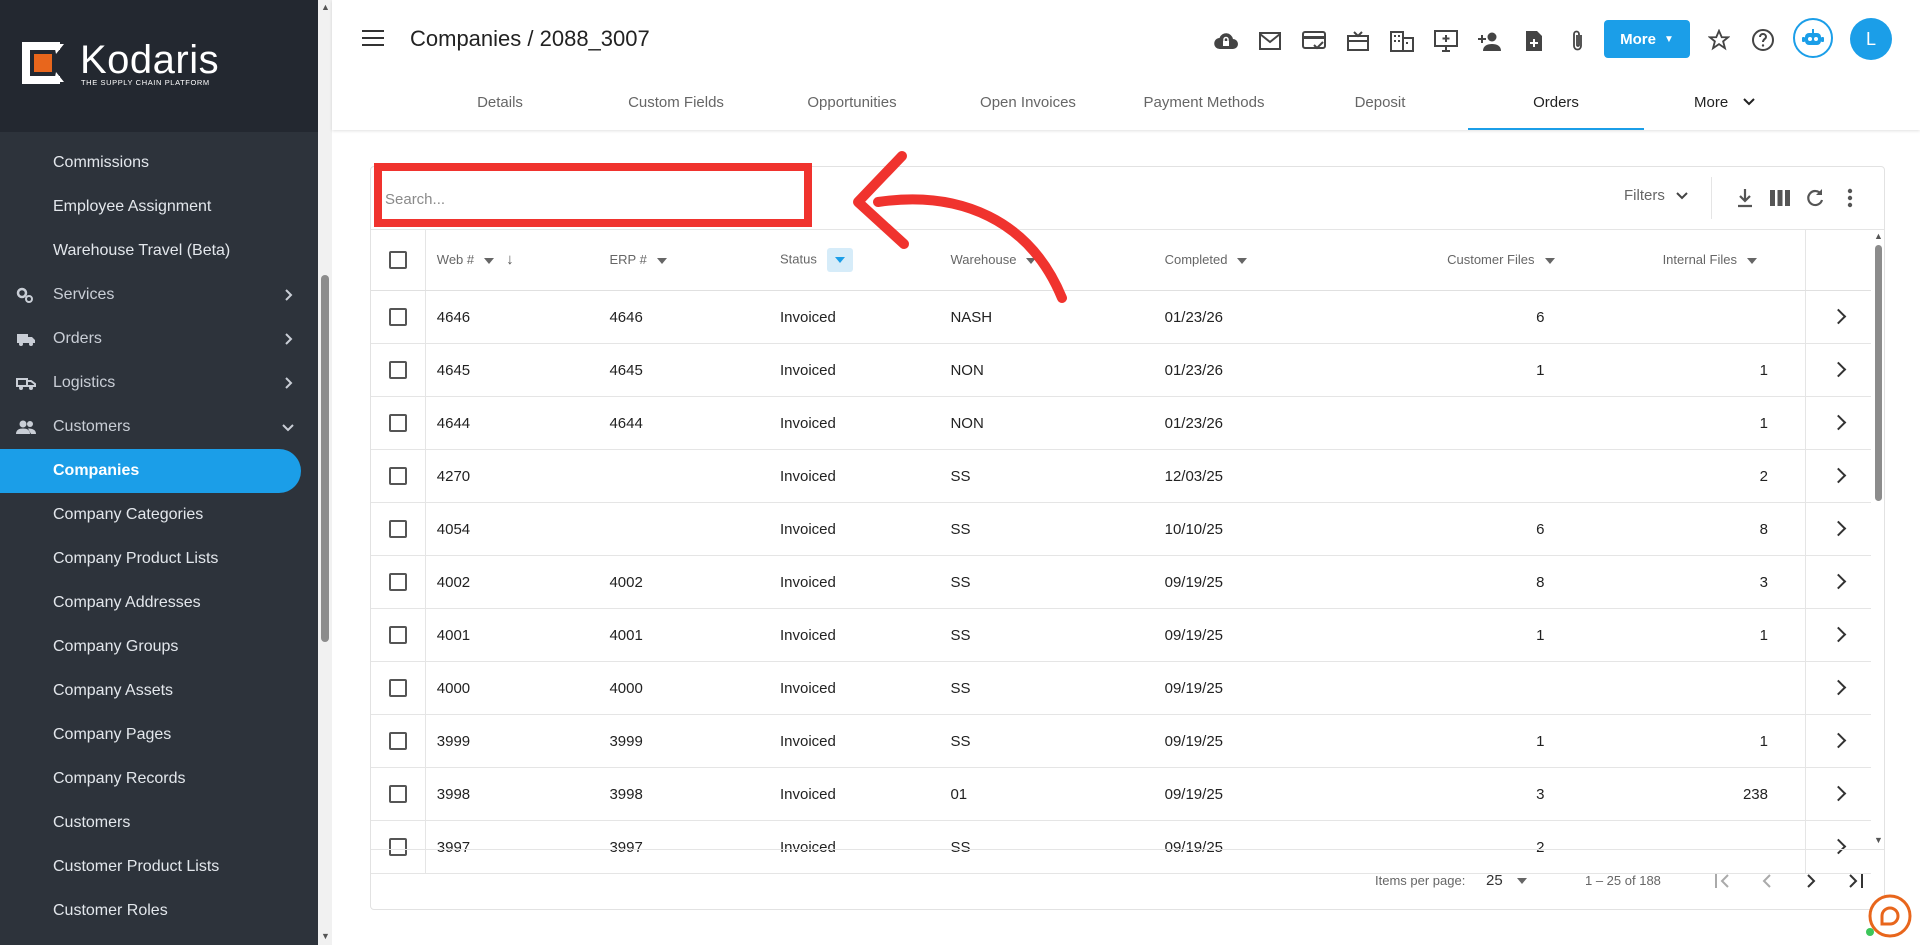  Describe the element at coordinates (159, 691) in the screenshot. I see `sidebar-item-company-assets: Company Assets` at that location.